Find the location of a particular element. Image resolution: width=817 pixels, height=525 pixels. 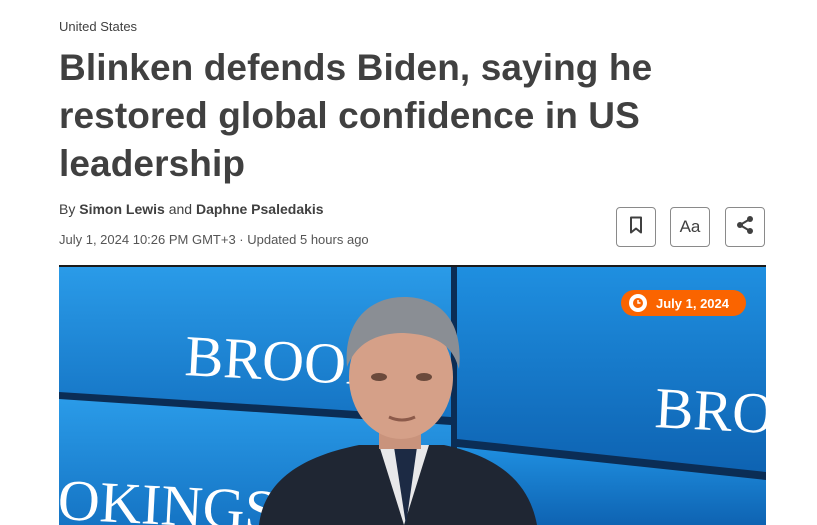

bookmark-icon is located at coordinates (636, 227).